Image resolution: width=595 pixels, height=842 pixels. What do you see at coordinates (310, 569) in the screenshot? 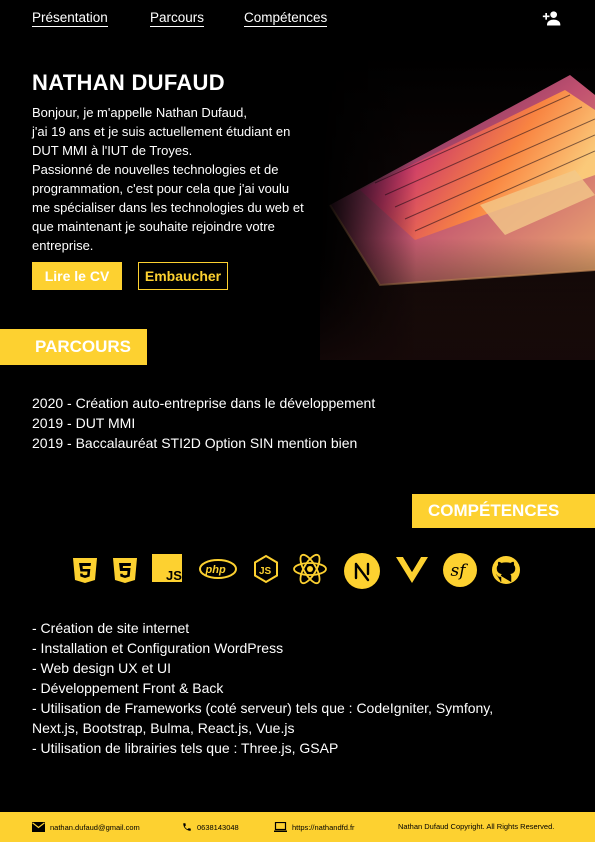
I see `react-icon` at bounding box center [310, 569].